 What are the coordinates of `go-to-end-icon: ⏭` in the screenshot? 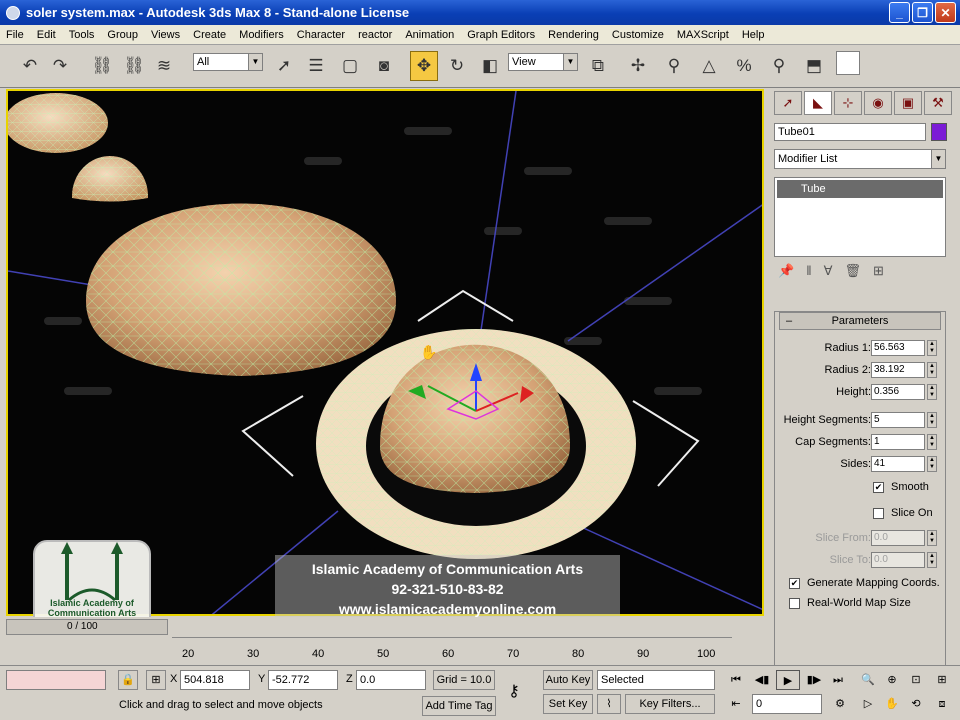 It's located at (838, 680).